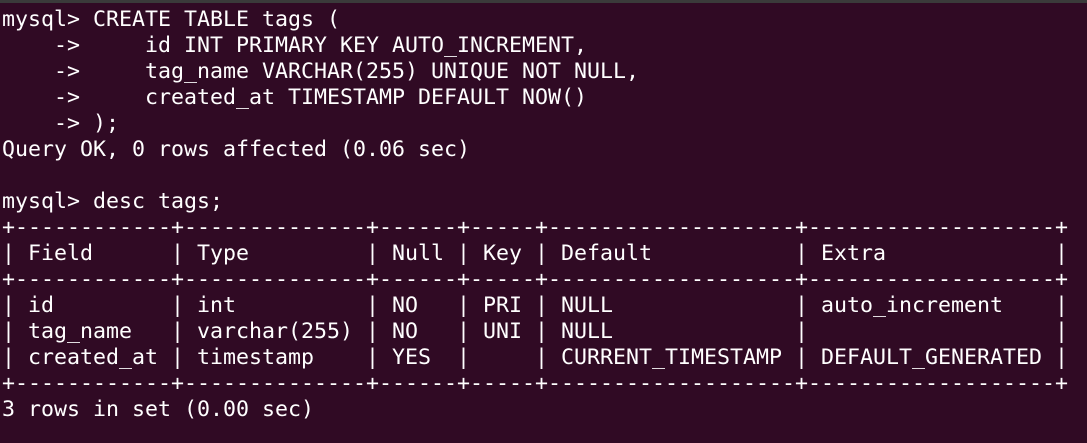 The width and height of the screenshot is (1087, 443). I want to click on result-count-message: 3 rows in set (0.00 sec), so click(158, 409).